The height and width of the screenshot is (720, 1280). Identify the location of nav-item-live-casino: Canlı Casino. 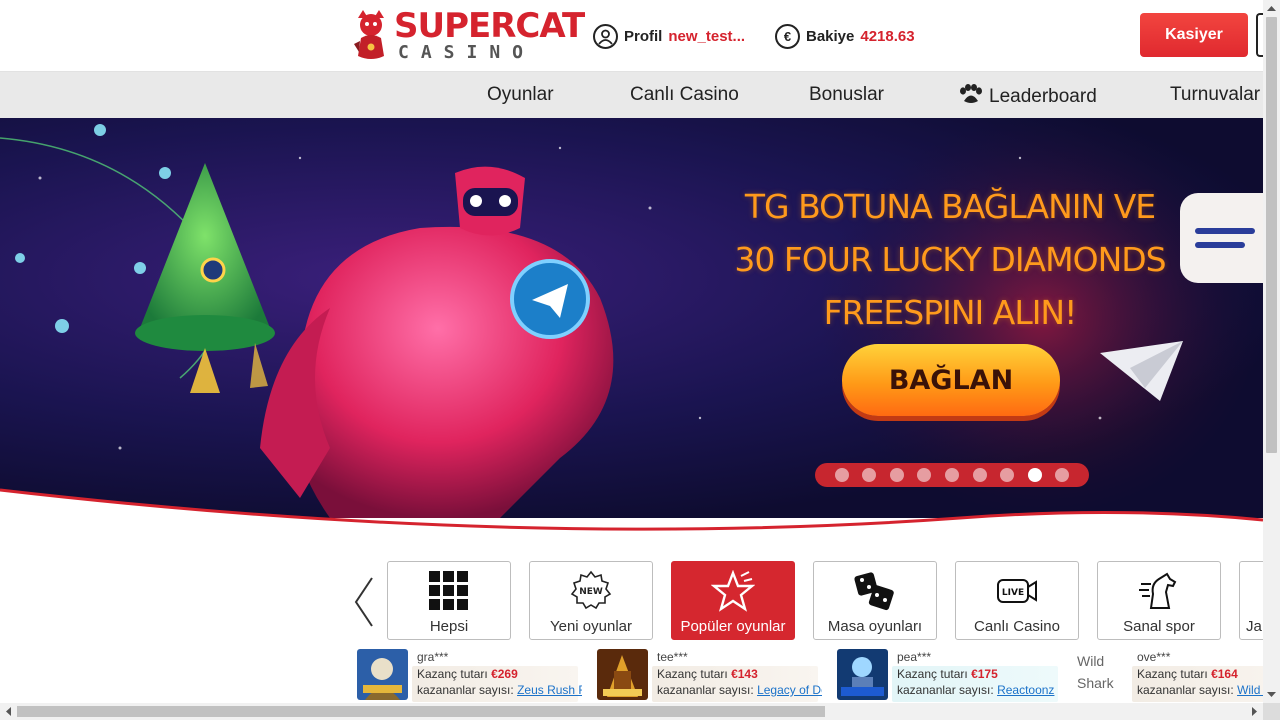
(684, 95).